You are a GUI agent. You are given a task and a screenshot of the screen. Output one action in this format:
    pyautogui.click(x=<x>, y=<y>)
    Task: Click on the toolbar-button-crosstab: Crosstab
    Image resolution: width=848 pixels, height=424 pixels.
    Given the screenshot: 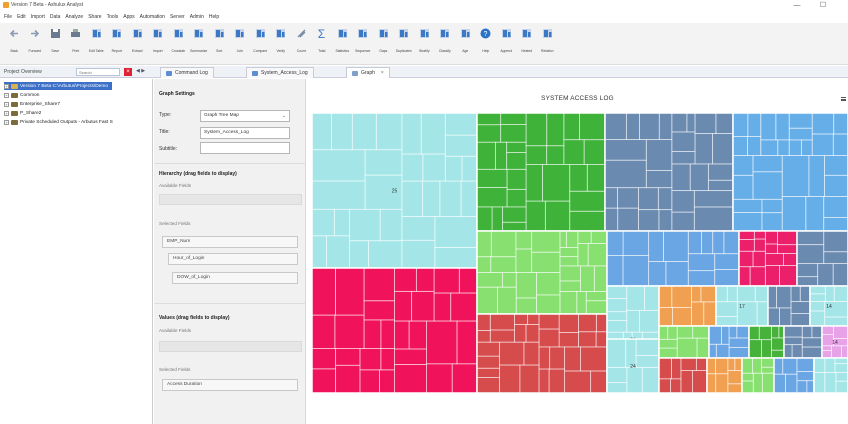 What is the action you would take?
    pyautogui.click(x=178, y=43)
    